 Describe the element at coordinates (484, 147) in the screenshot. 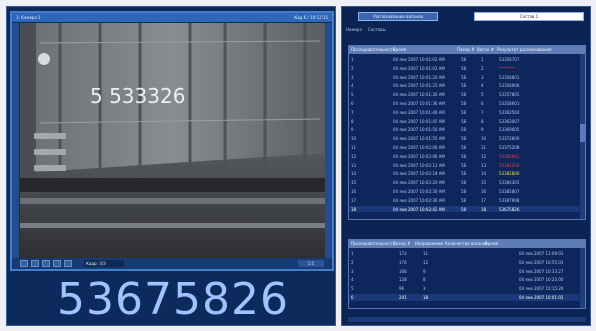

I see `cell-wagon: 11` at that location.